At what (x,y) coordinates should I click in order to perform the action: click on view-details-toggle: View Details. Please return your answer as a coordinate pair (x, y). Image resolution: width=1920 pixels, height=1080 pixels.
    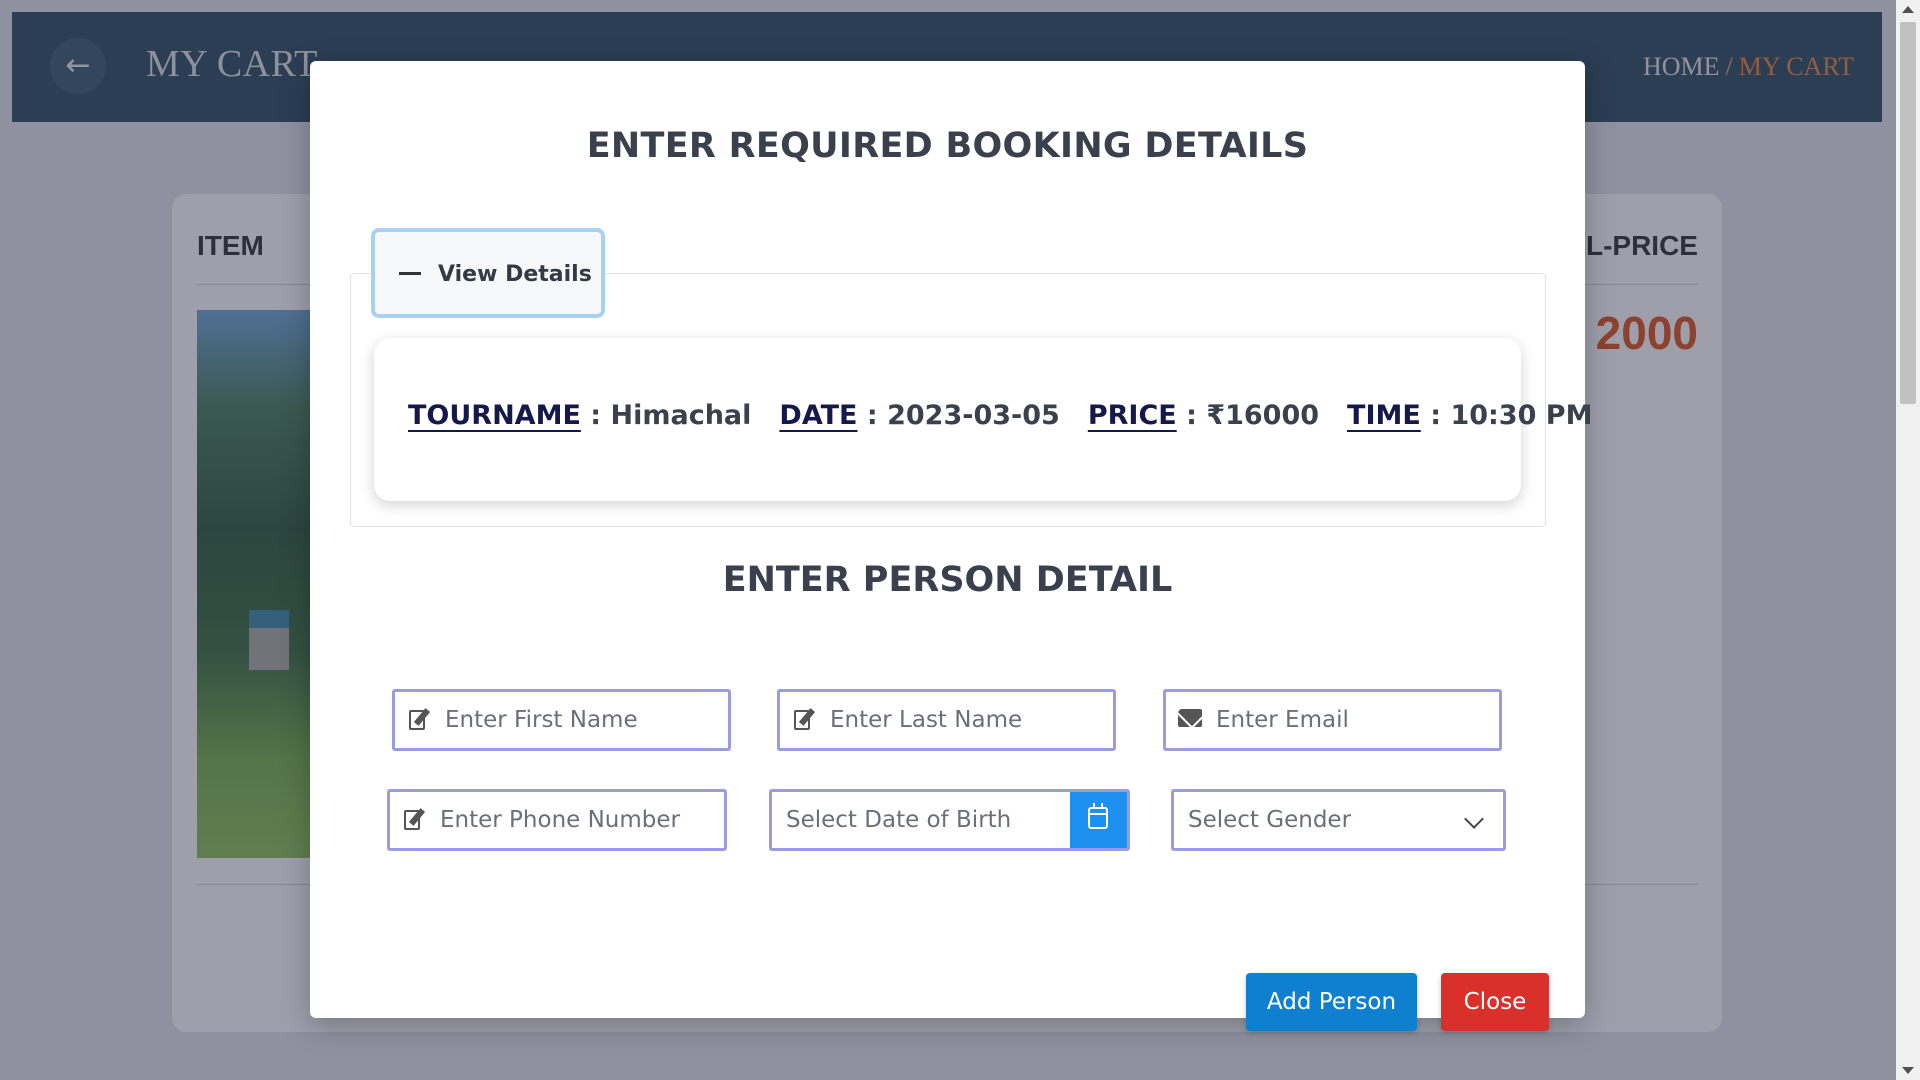
    Looking at the image, I should click on (488, 273).